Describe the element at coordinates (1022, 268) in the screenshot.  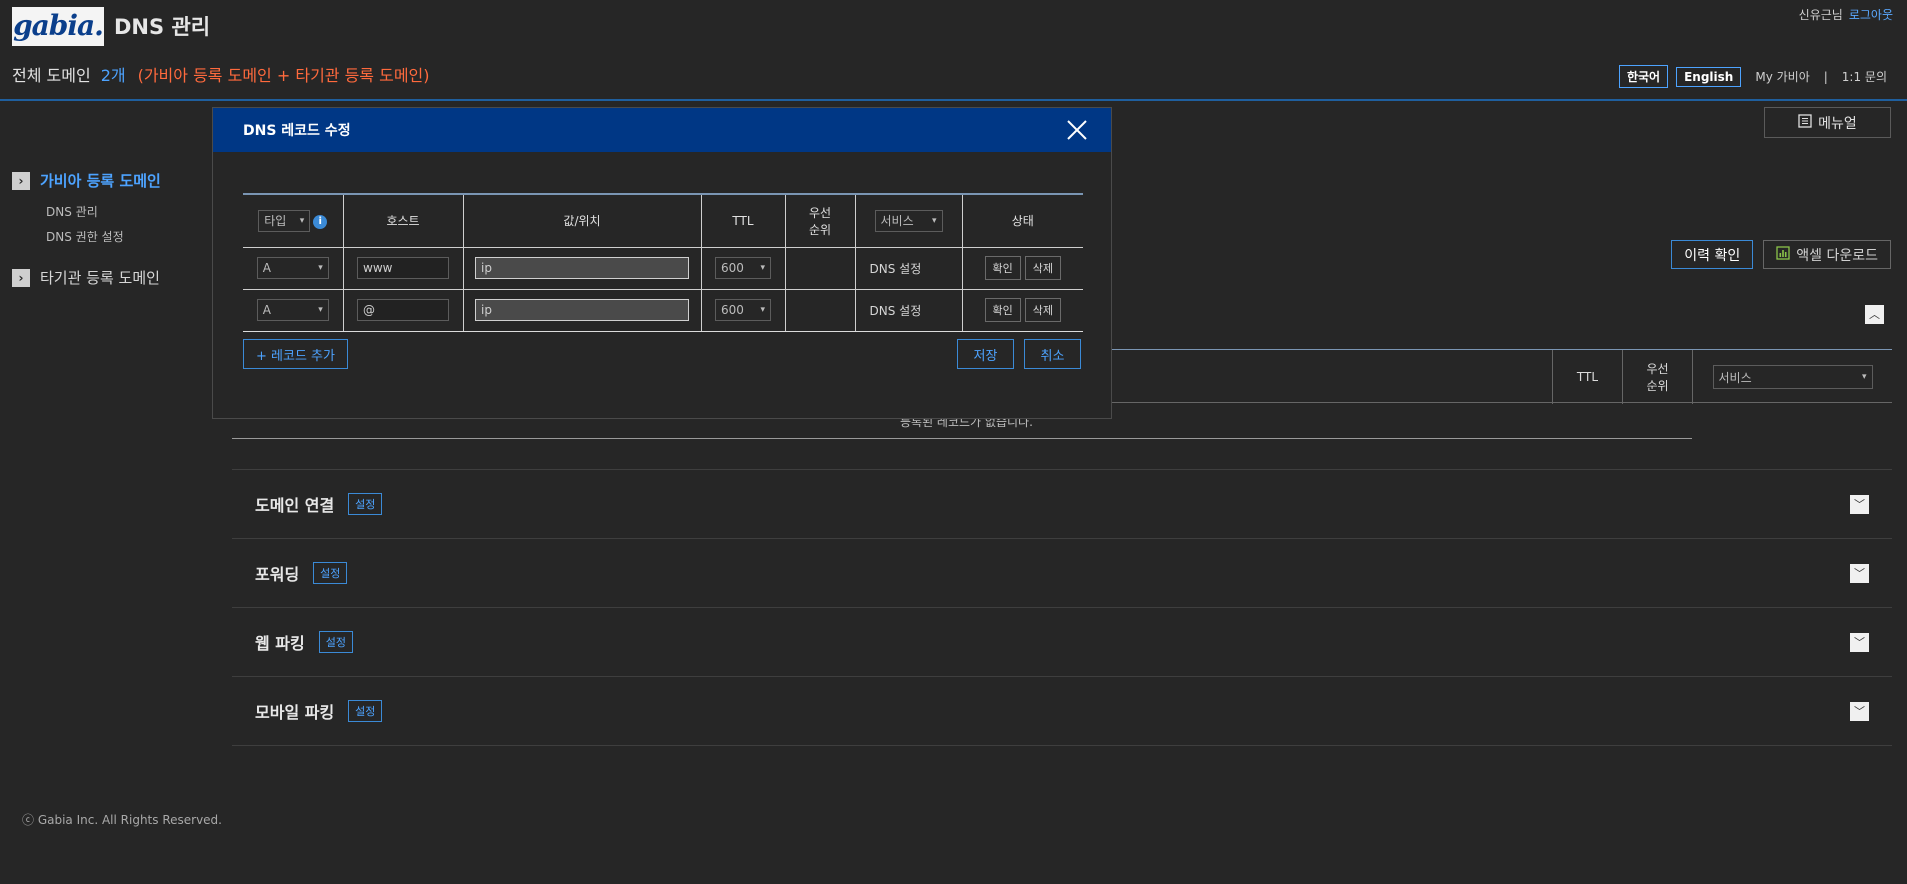
I see `status-cell: 확인 삭제` at that location.